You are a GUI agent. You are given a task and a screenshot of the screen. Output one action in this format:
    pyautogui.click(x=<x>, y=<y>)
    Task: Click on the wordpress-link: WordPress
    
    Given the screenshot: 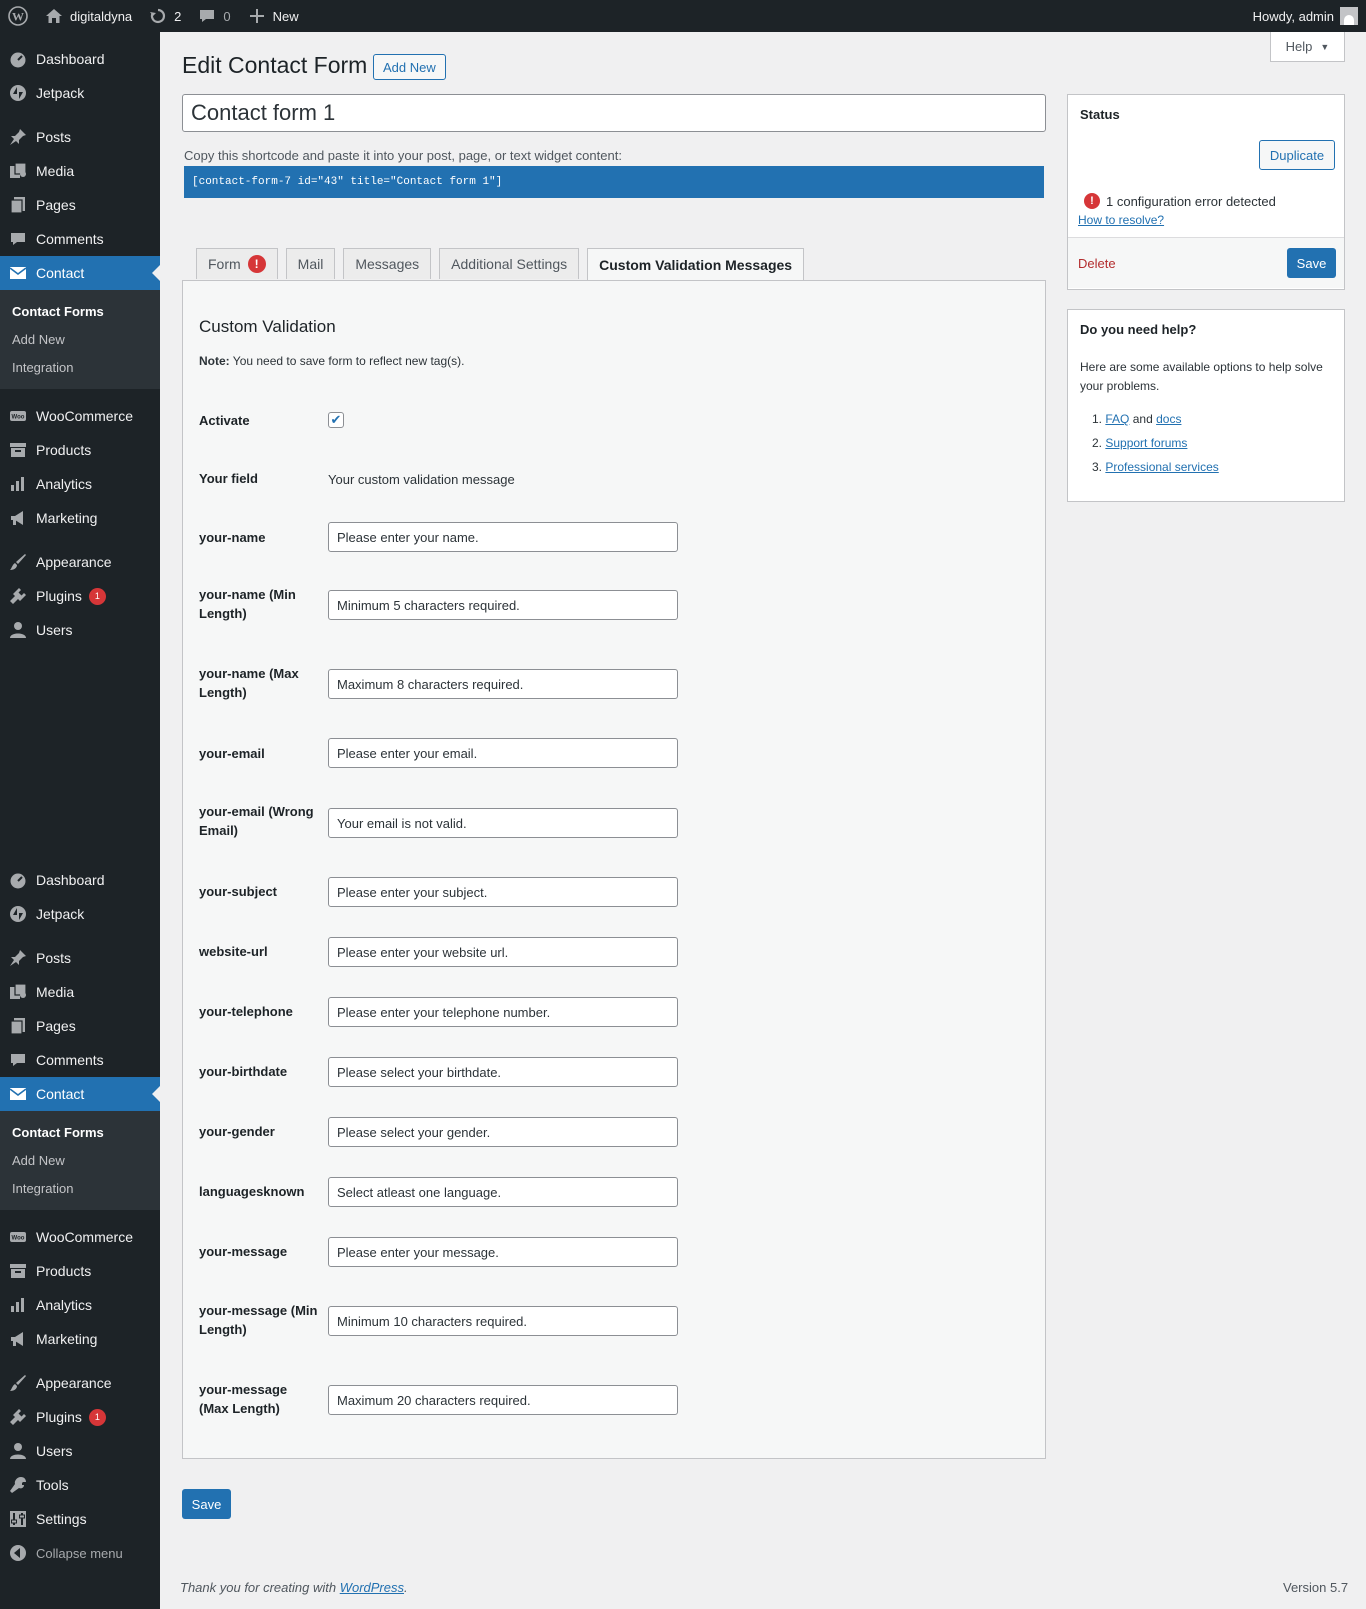 What is the action you would take?
    pyautogui.click(x=372, y=1587)
    